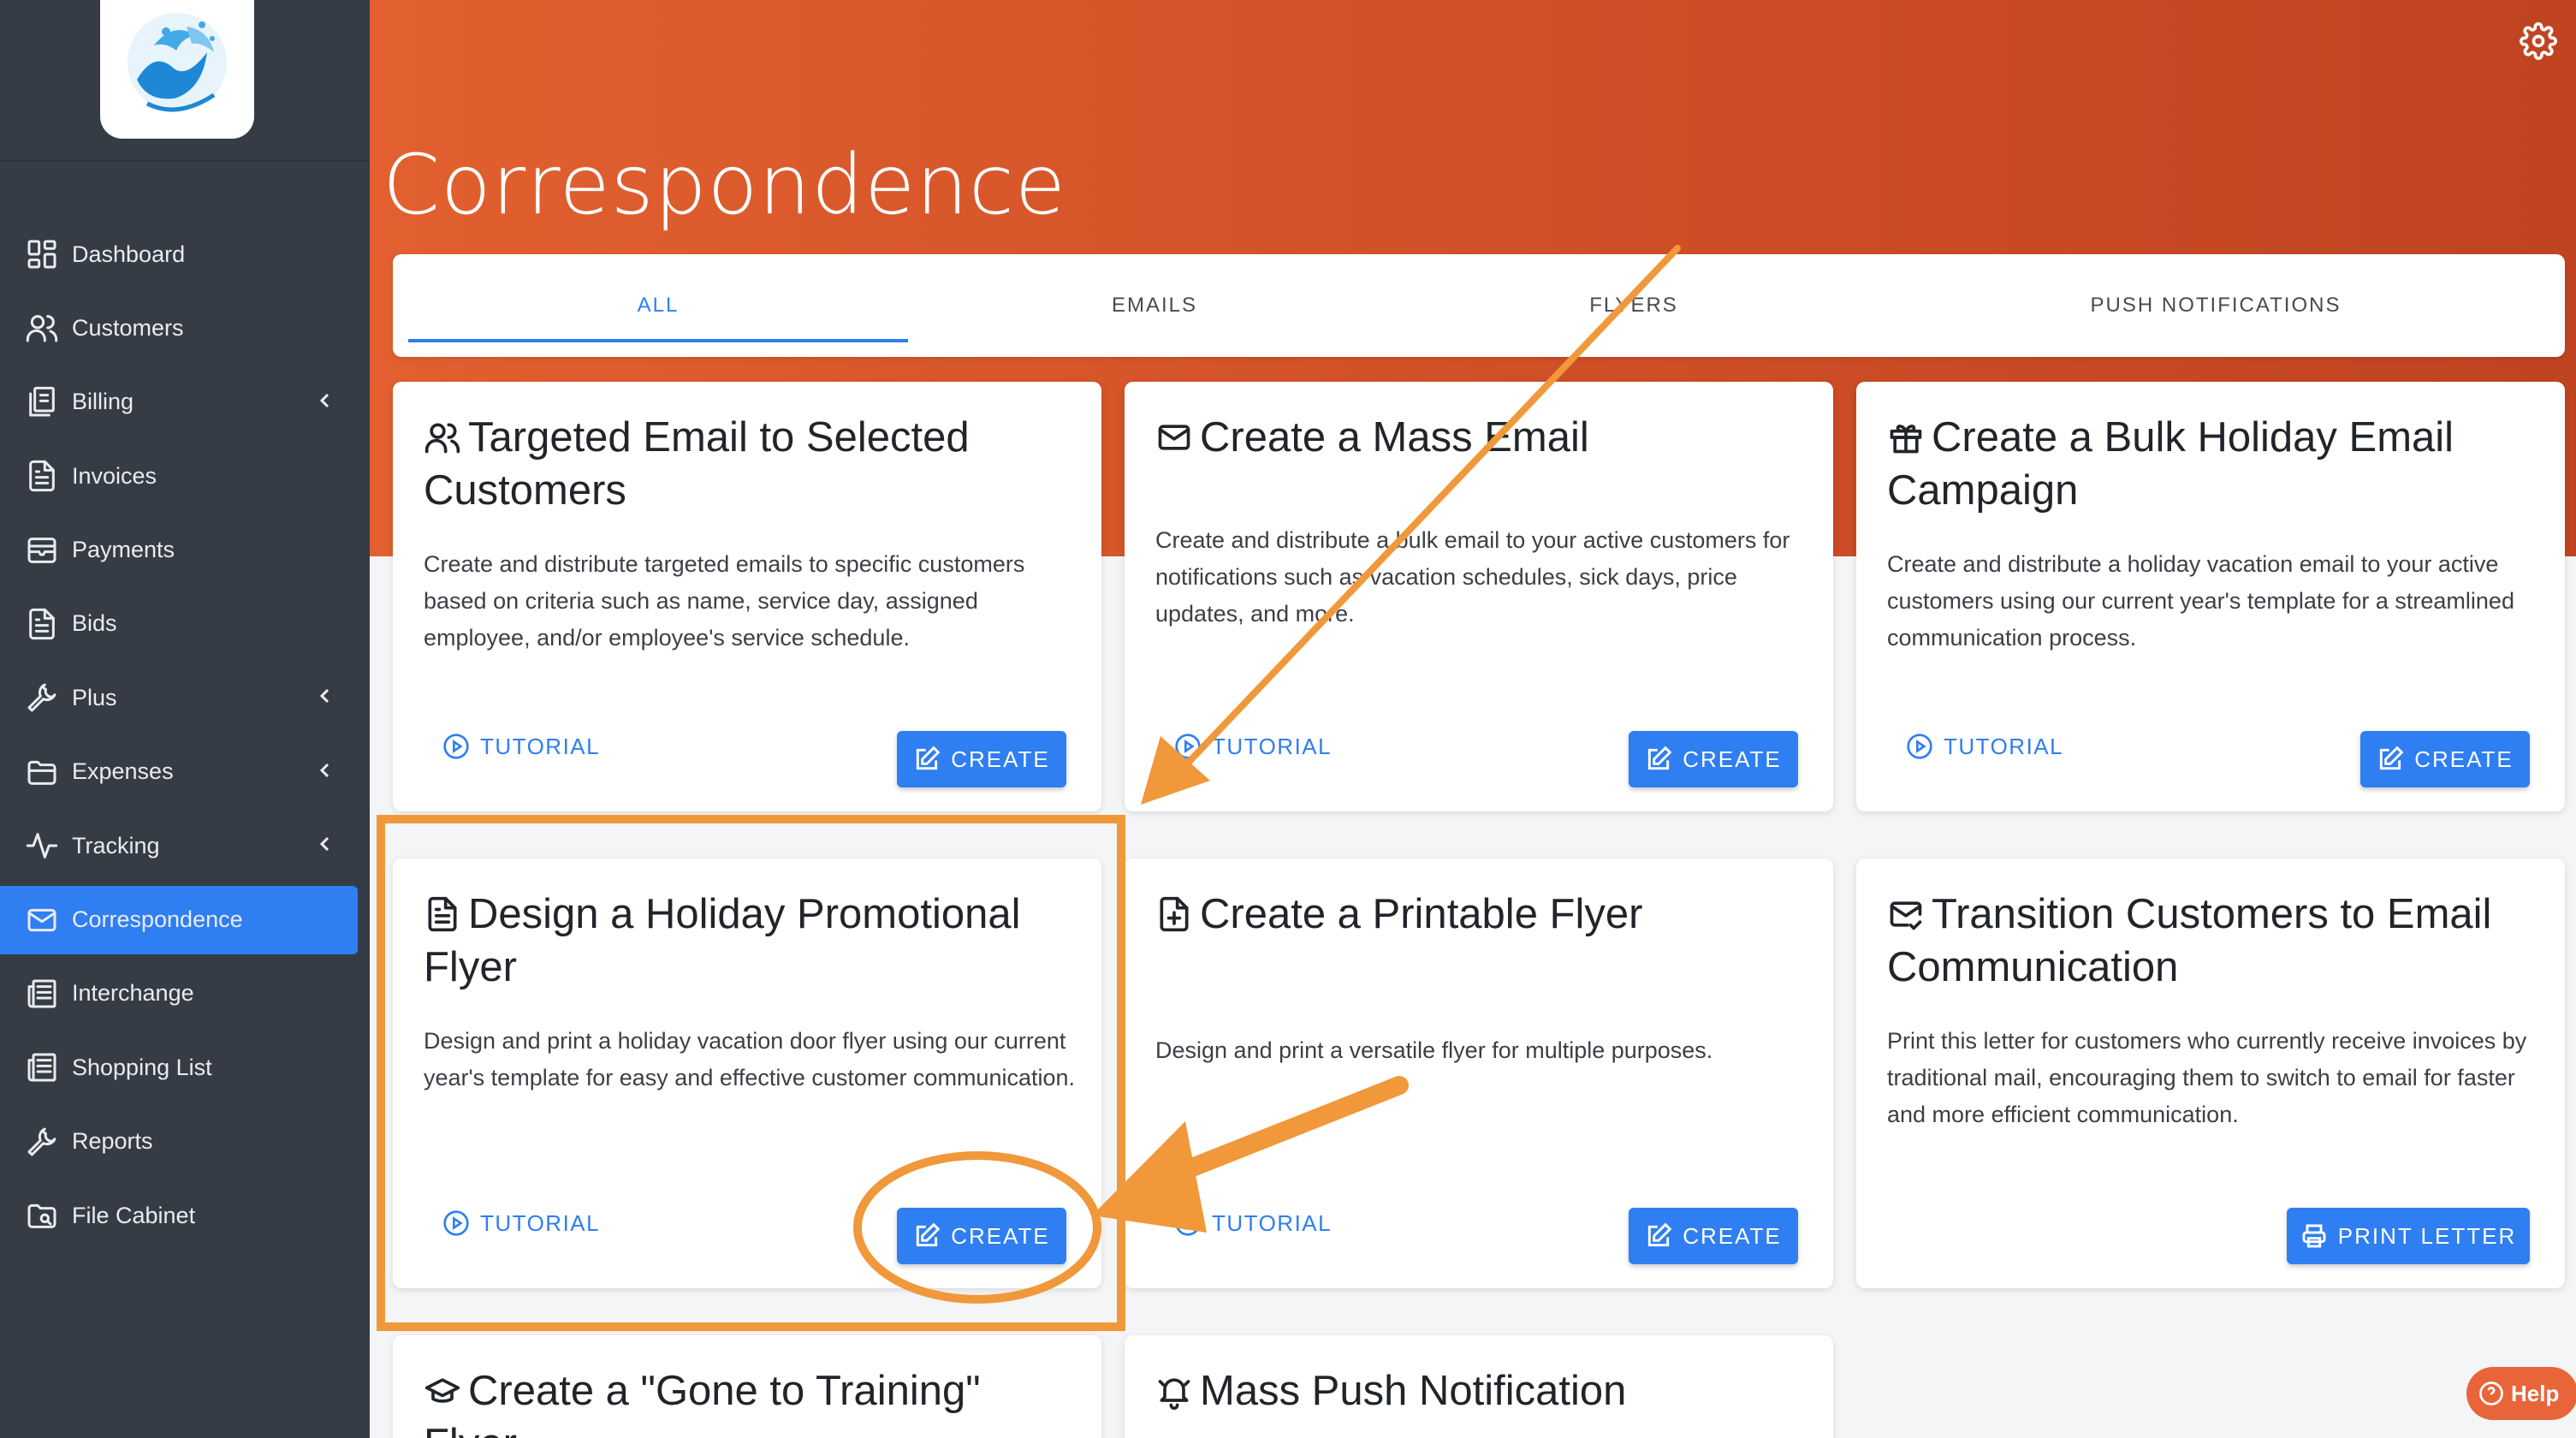 The image size is (2576, 1438). I want to click on tab-push-notifications: PUSH NOTIFICATIONS, so click(2215, 305).